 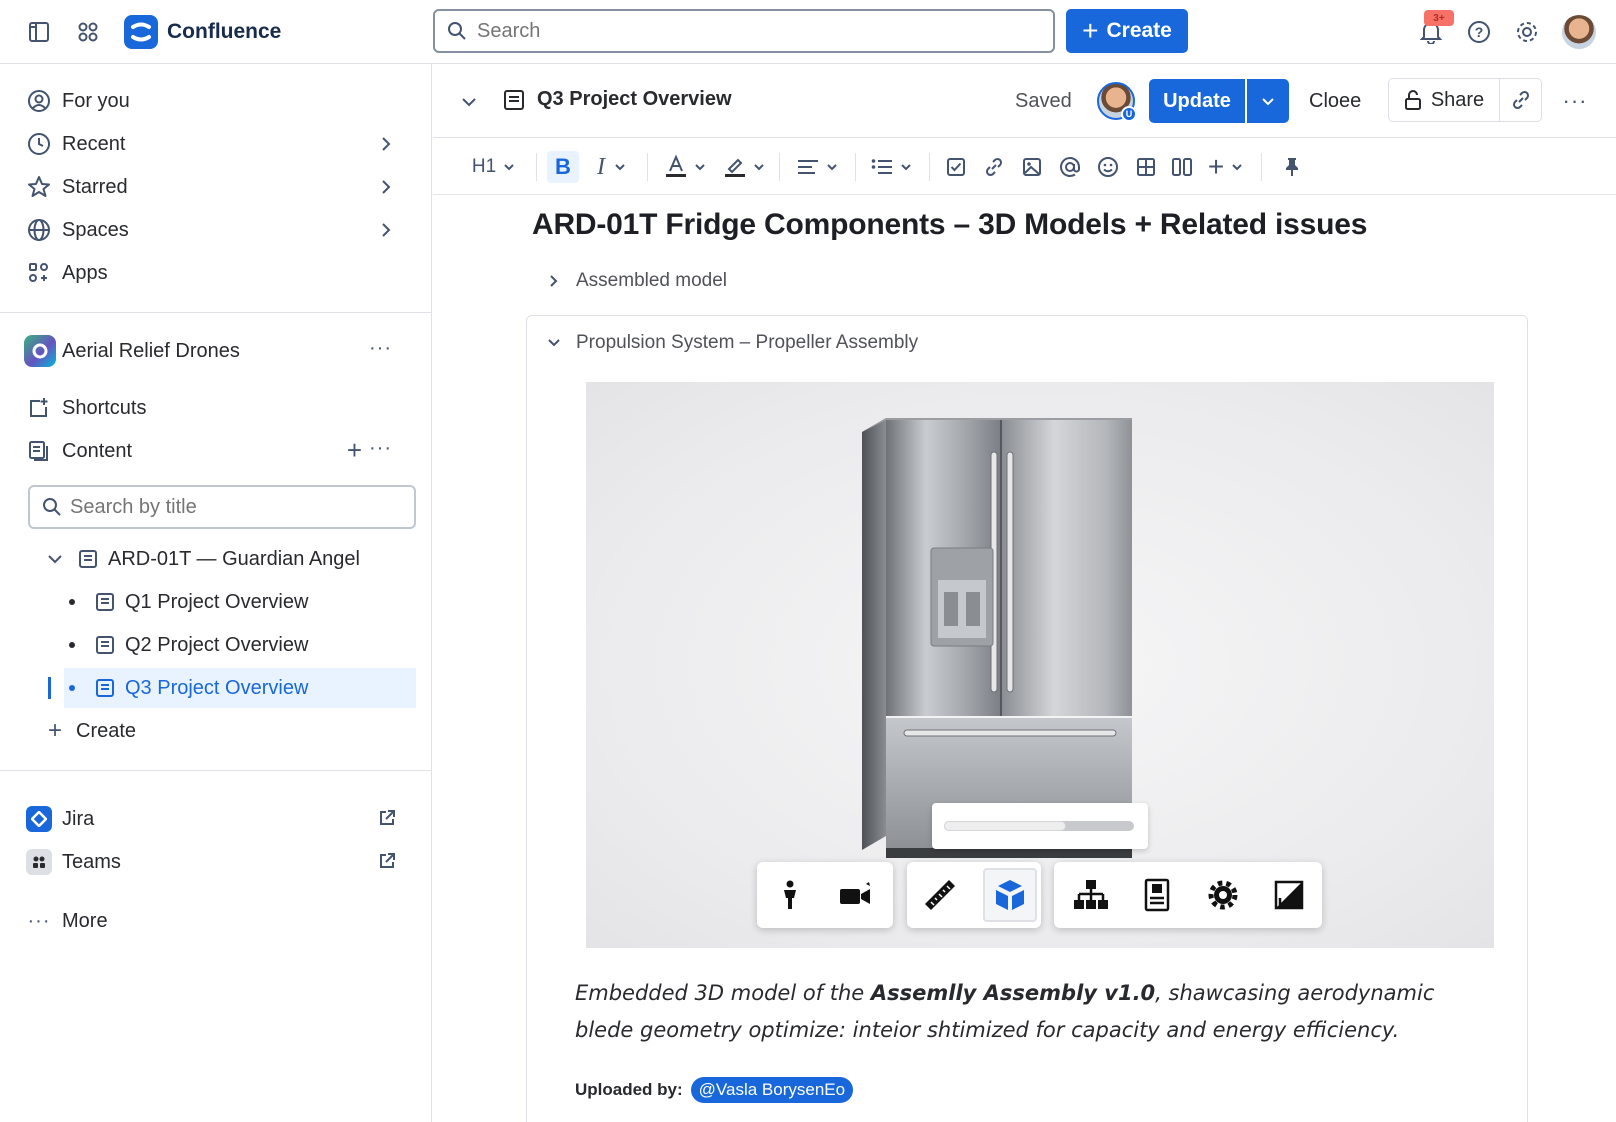 I want to click on tree-item-q3: Q3 Project Overview, so click(x=240, y=688).